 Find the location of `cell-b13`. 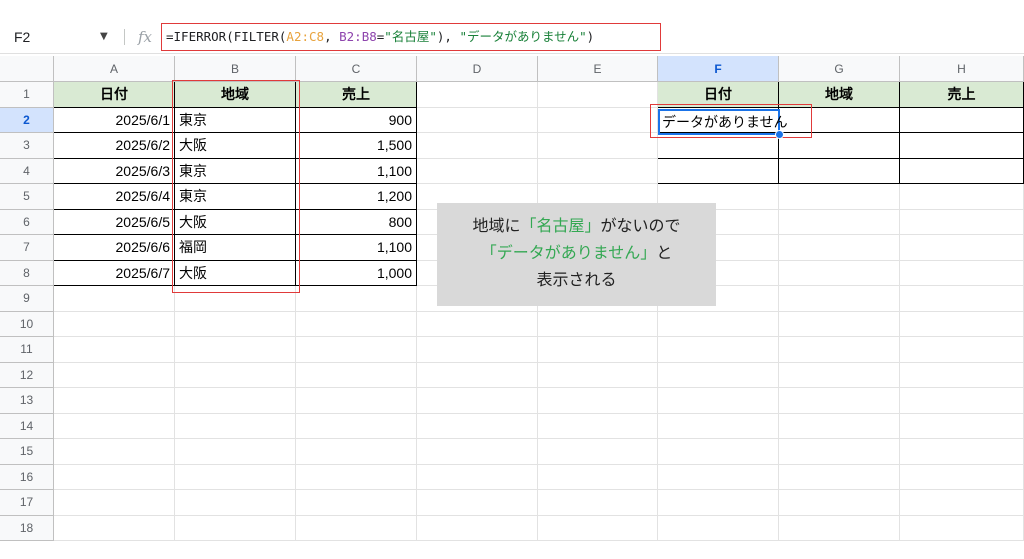

cell-b13 is located at coordinates (235, 401).